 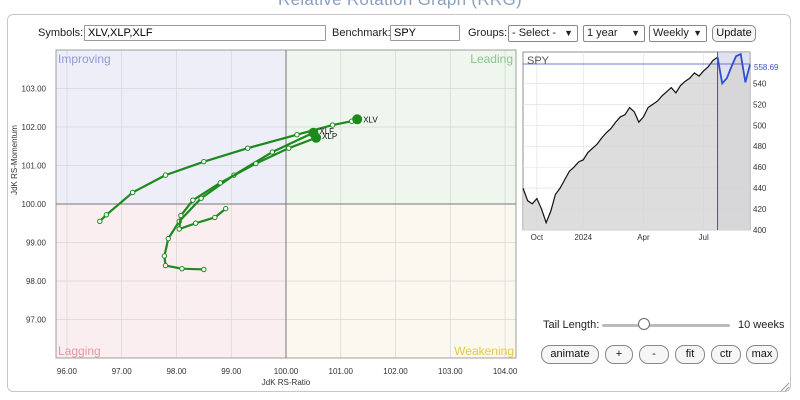 I want to click on x-tick-label: 100.00, so click(x=286, y=371).